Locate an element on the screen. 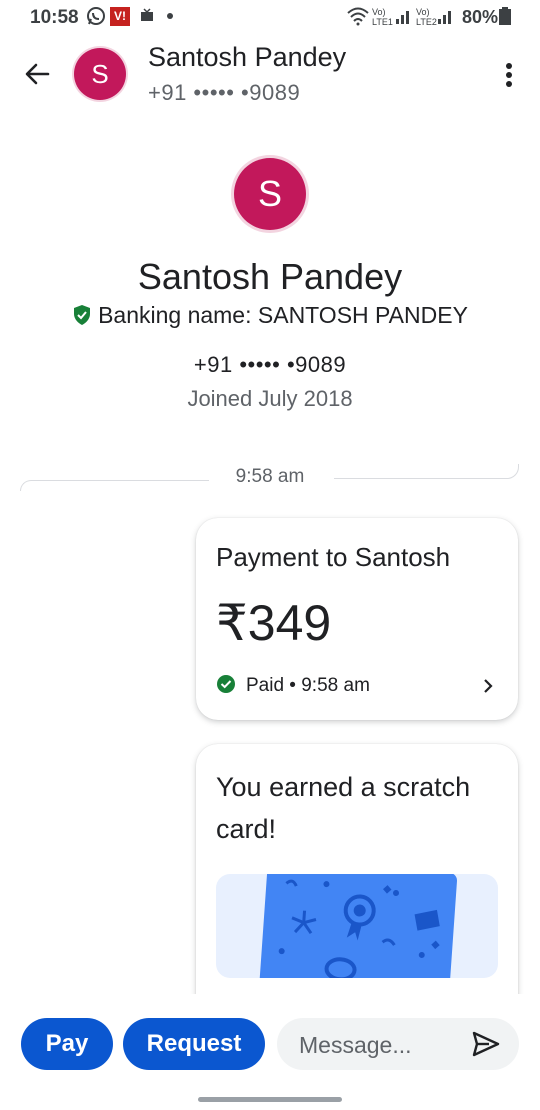  header-avatar: S is located at coordinates (100, 74).